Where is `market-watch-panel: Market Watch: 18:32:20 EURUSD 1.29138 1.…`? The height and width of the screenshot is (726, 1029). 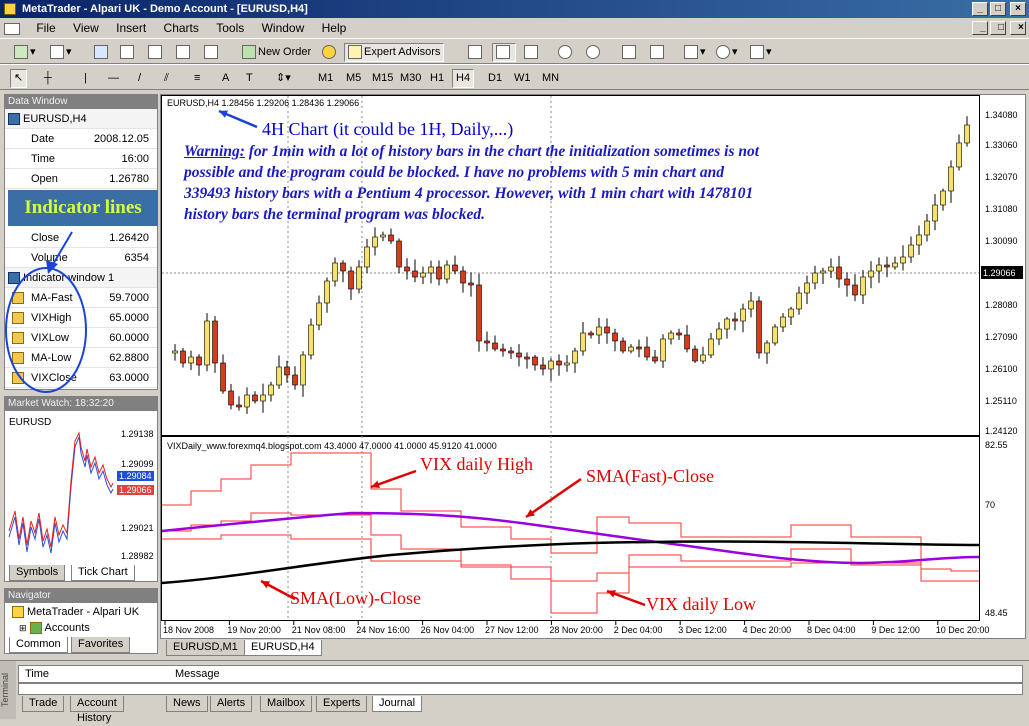
market-watch-panel: Market Watch: 18:32:20 EURUSD 1.29138 1.… is located at coordinates (81, 489).